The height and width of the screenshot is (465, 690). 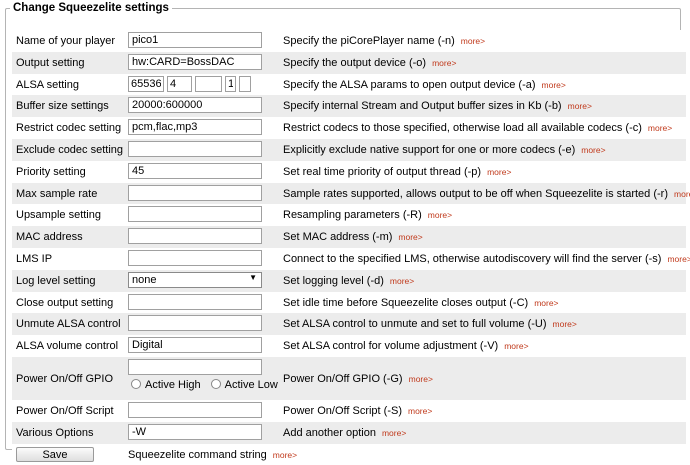 What do you see at coordinates (357, 411) in the screenshot?
I see `setting-description: Power On/Off Script (-S) more>` at bounding box center [357, 411].